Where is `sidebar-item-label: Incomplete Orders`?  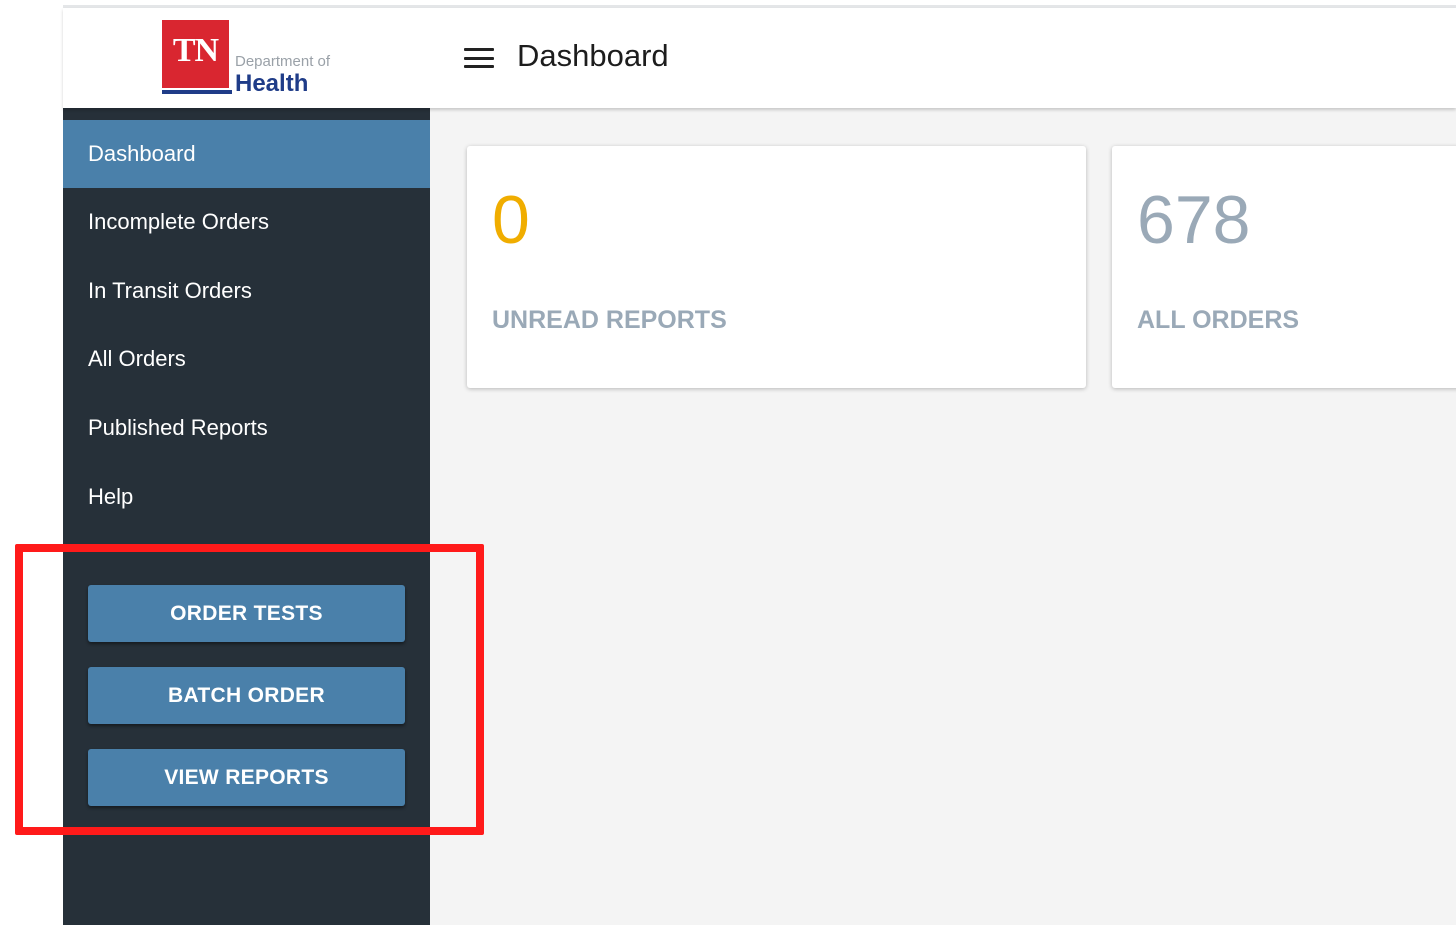
sidebar-item-label: Incomplete Orders is located at coordinates (178, 221).